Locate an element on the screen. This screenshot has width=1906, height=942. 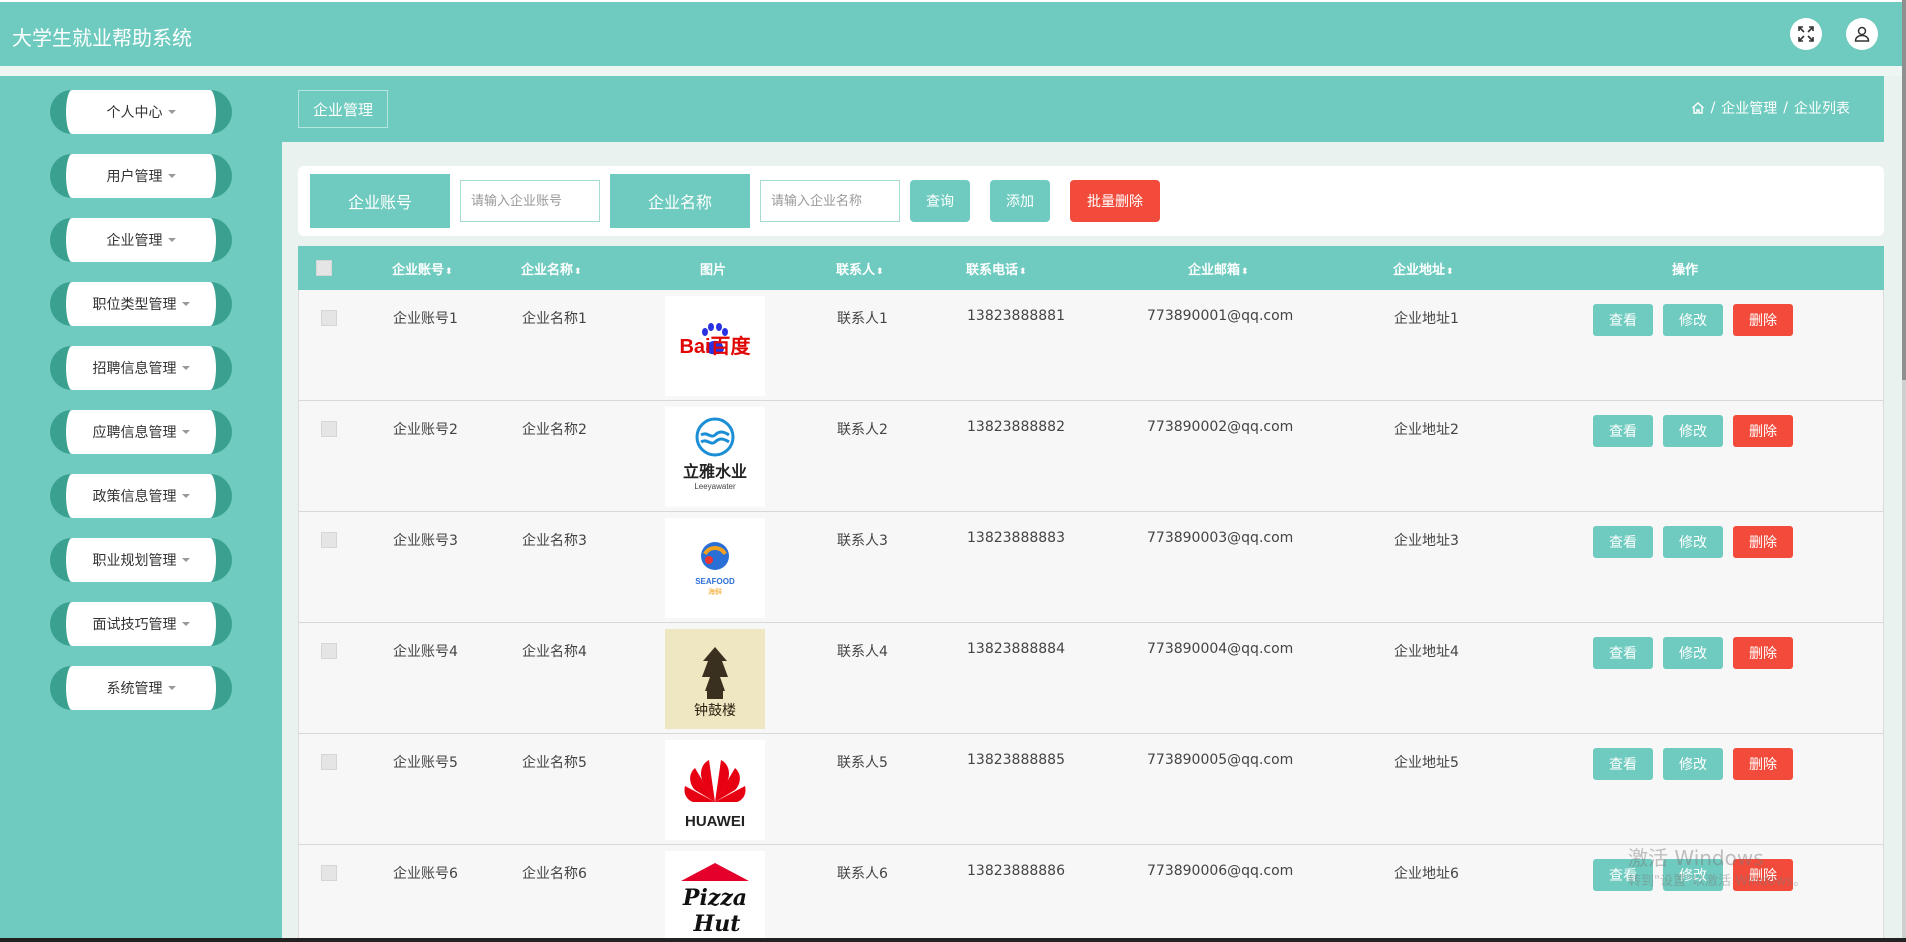
cell-account: 企业账号4 is located at coordinates (425, 652).